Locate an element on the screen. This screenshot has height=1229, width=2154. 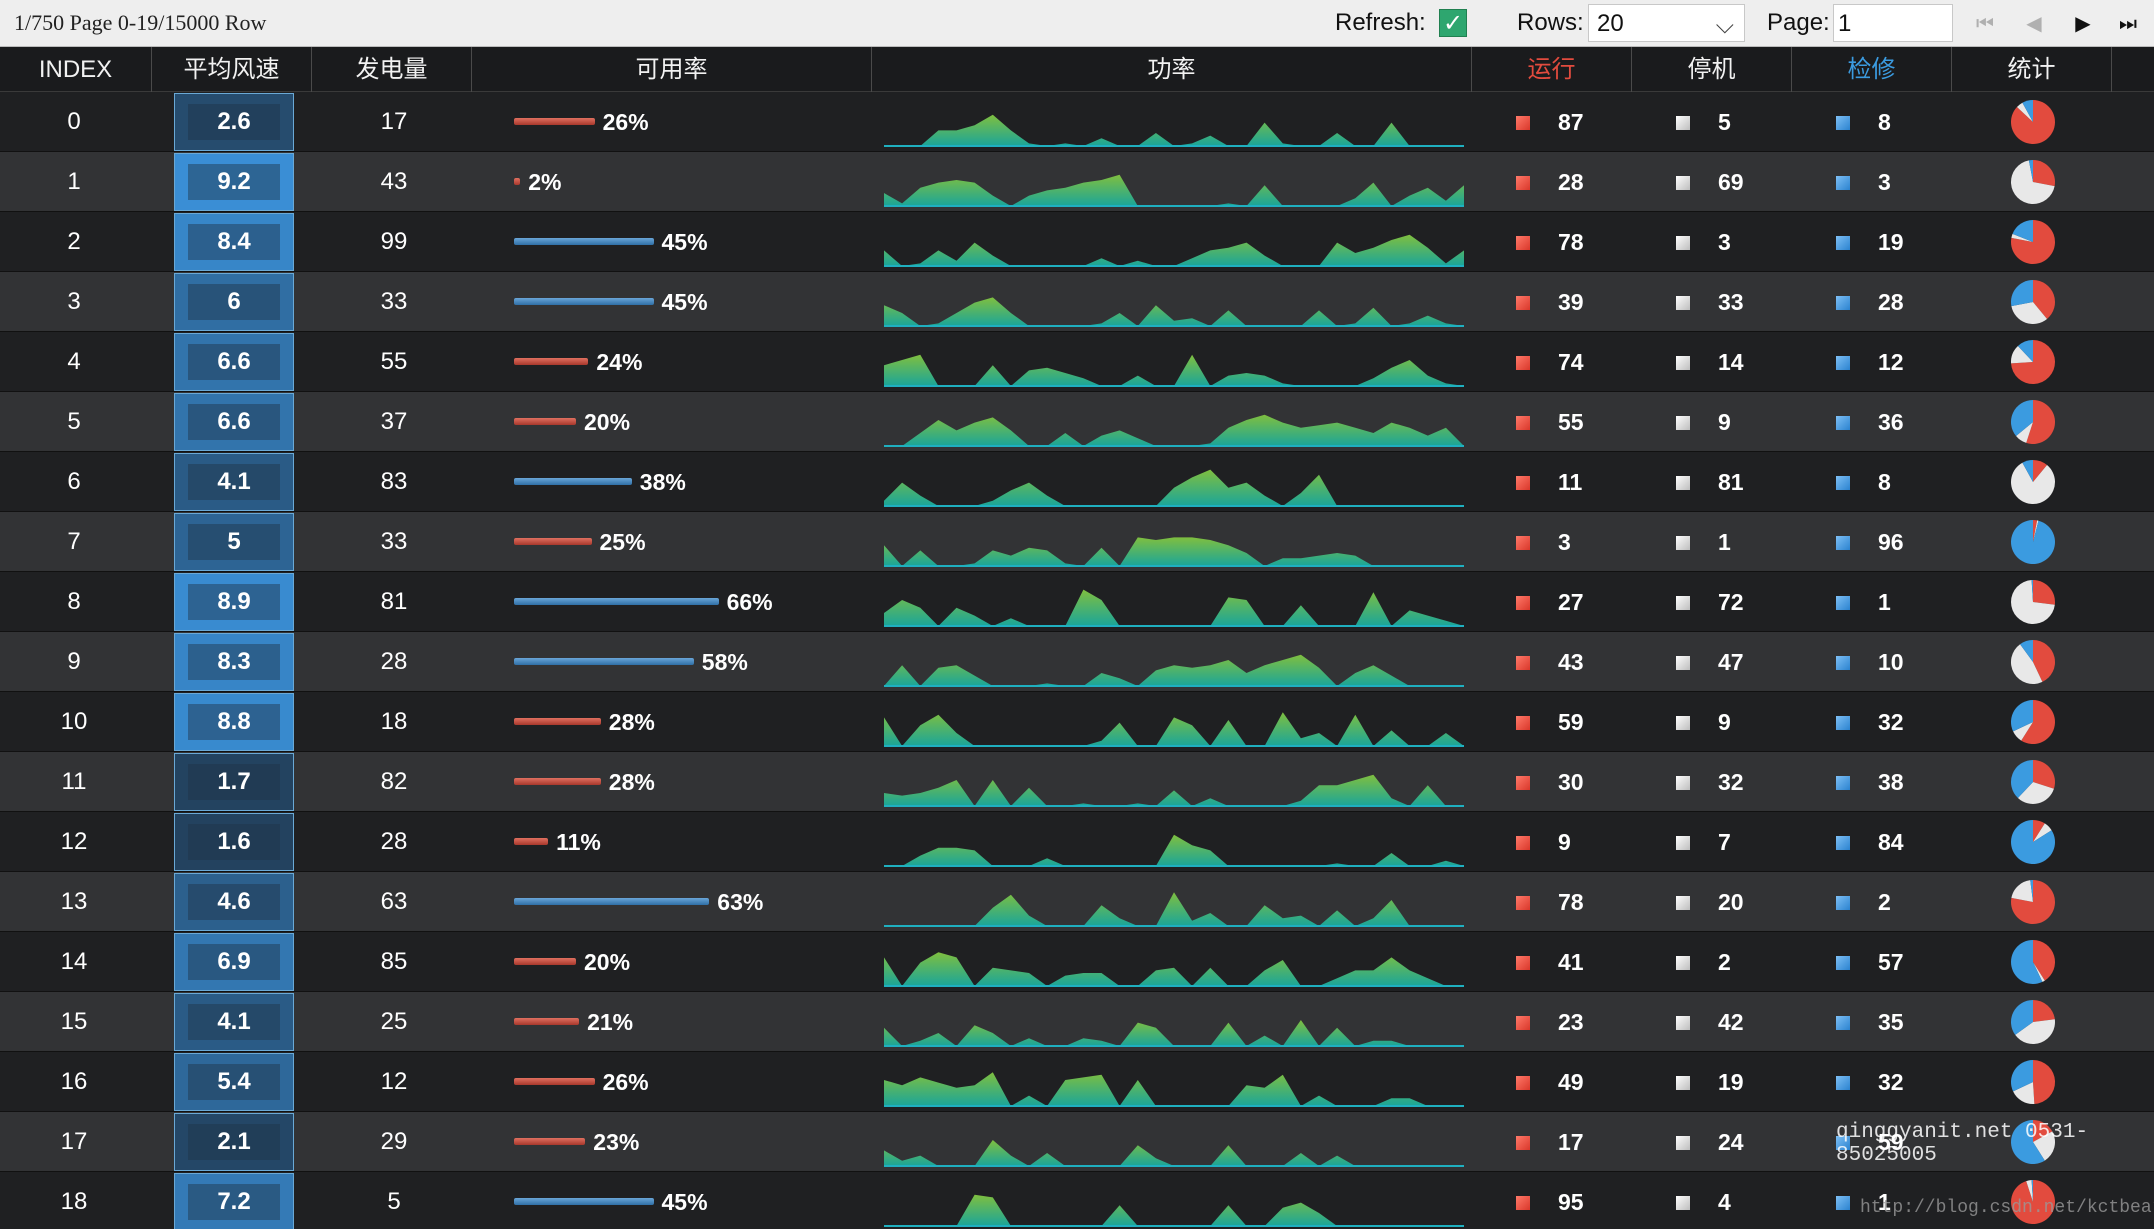
table-row: 7 5 33 25% 3 1 96 is located at coordinates (1077, 542).